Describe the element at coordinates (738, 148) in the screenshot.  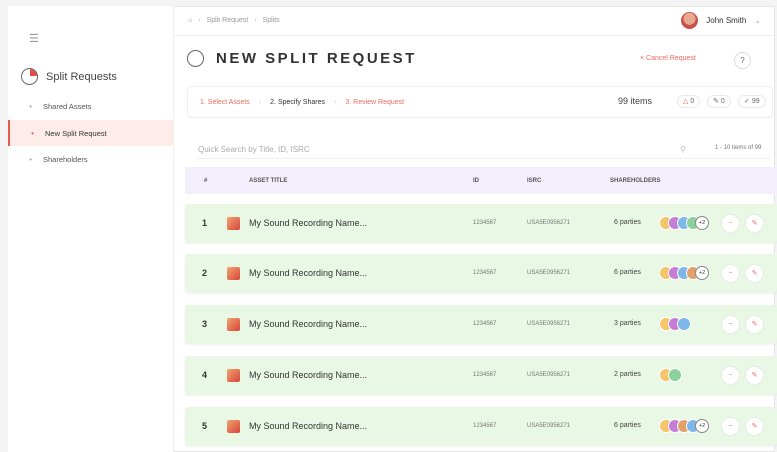
I see `pagination-info: 1 - 10 items of 99` at that location.